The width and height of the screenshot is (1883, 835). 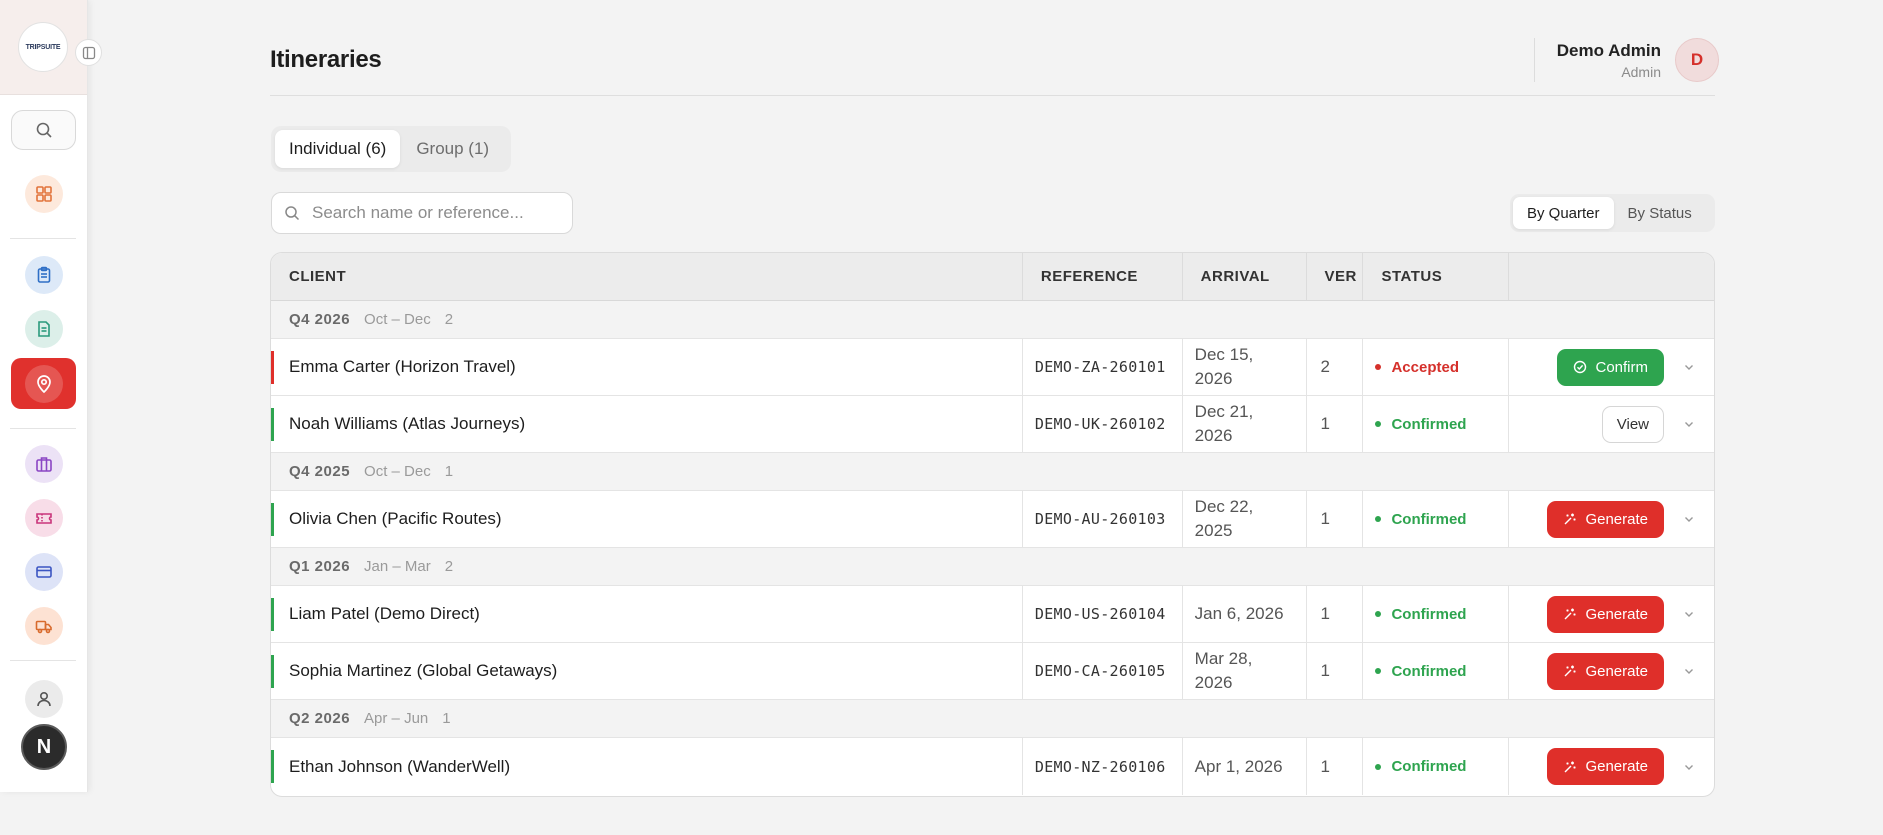 I want to click on view-by-quarter-button: By Quarter, so click(x=1563, y=213).